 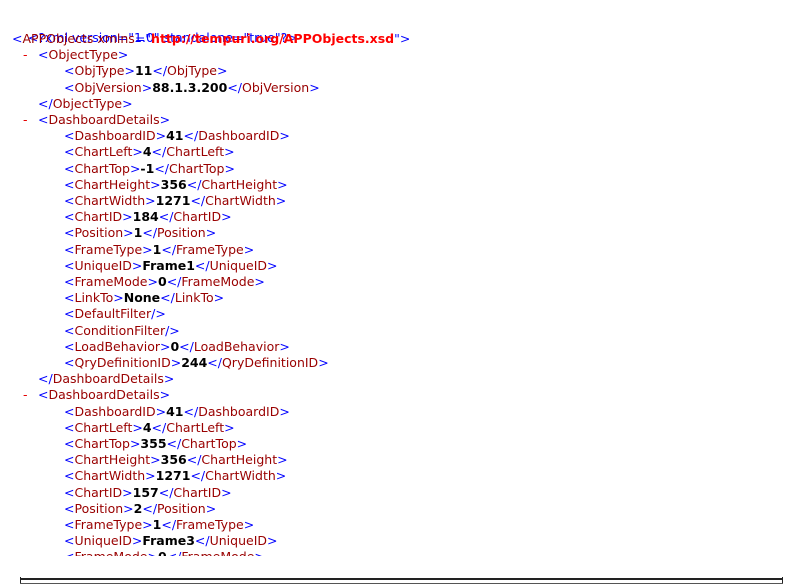 I want to click on horizontal-scrollbar, so click(x=401, y=580).